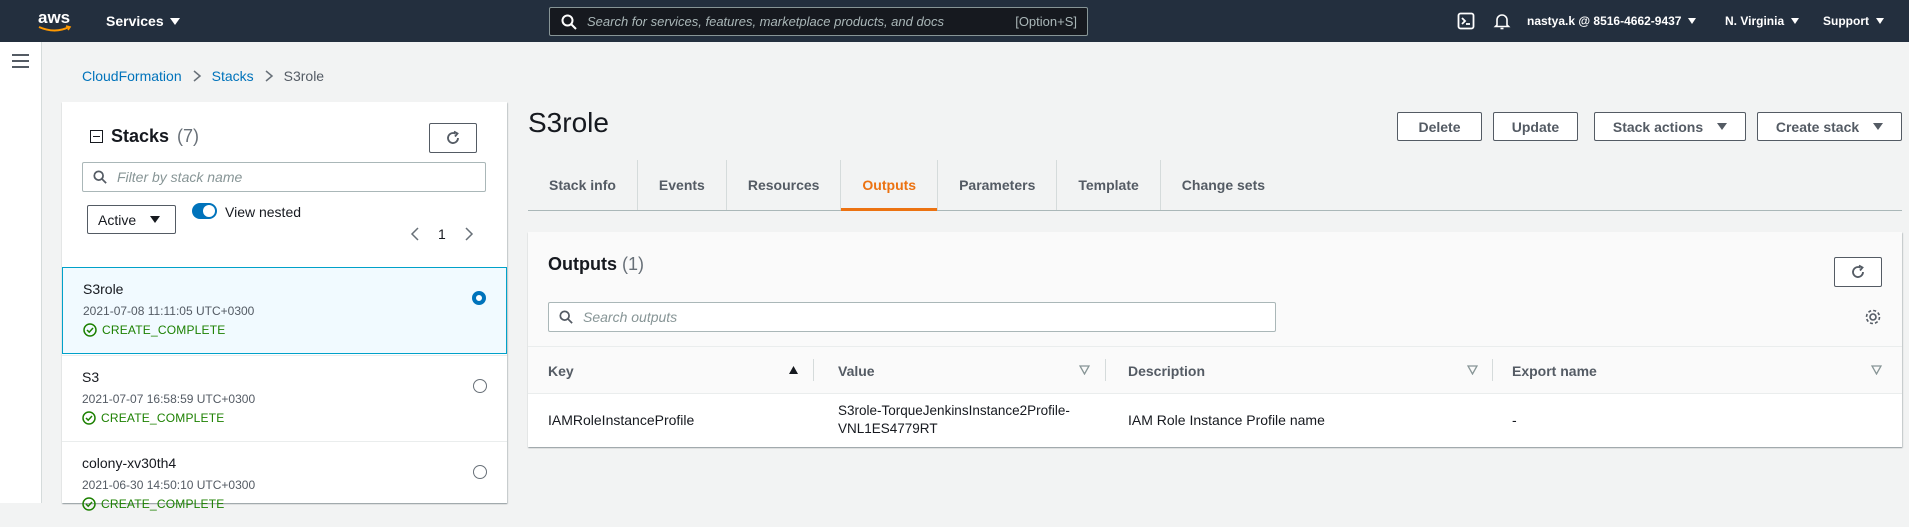  I want to click on breadcrumb-current: S3role, so click(304, 76).